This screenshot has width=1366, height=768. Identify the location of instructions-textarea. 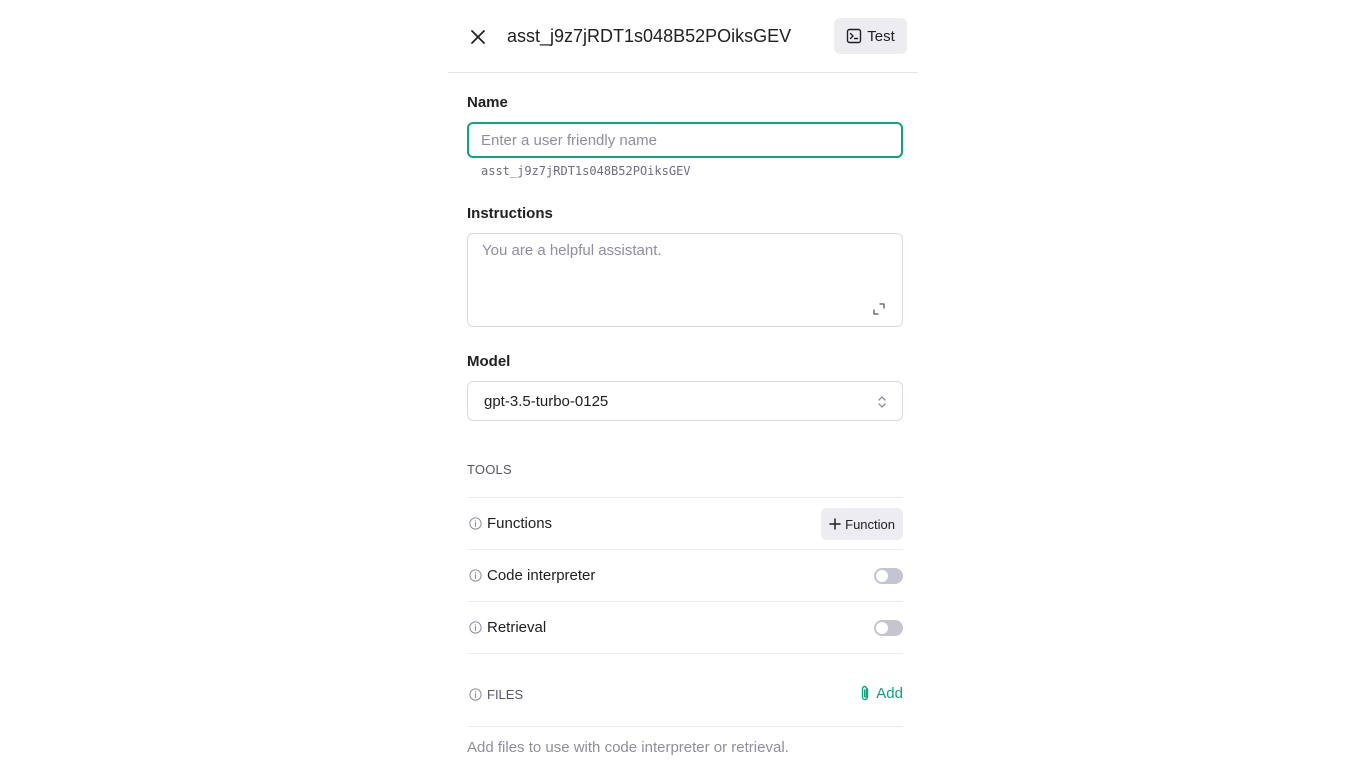
(685, 280).